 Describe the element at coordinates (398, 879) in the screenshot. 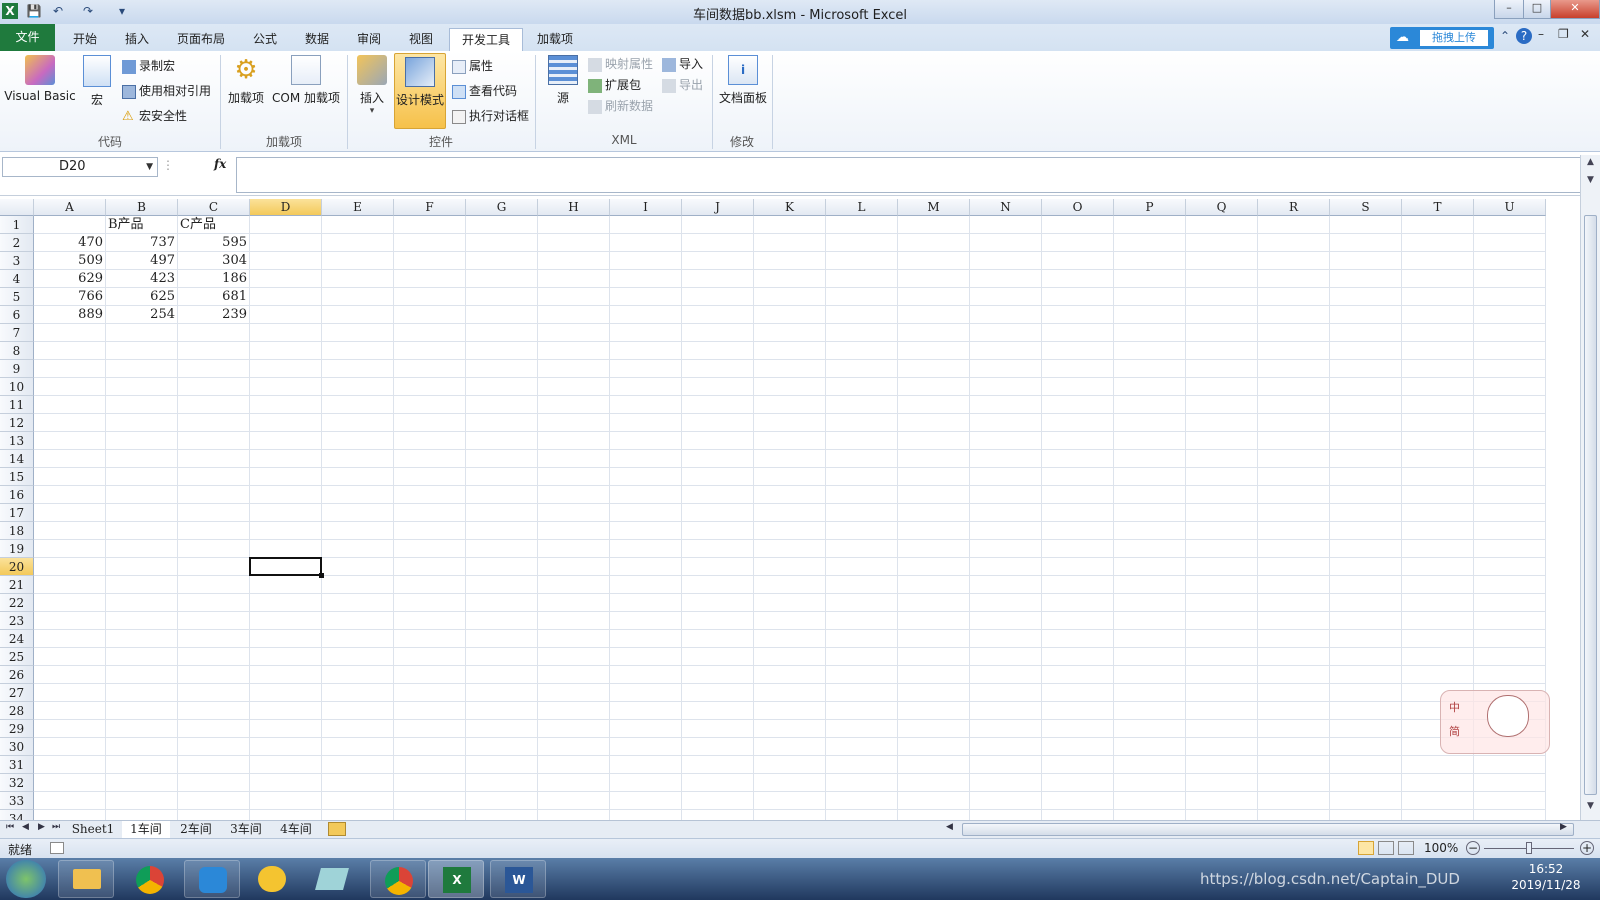

I see `chrome-window-taskbar-button` at that location.